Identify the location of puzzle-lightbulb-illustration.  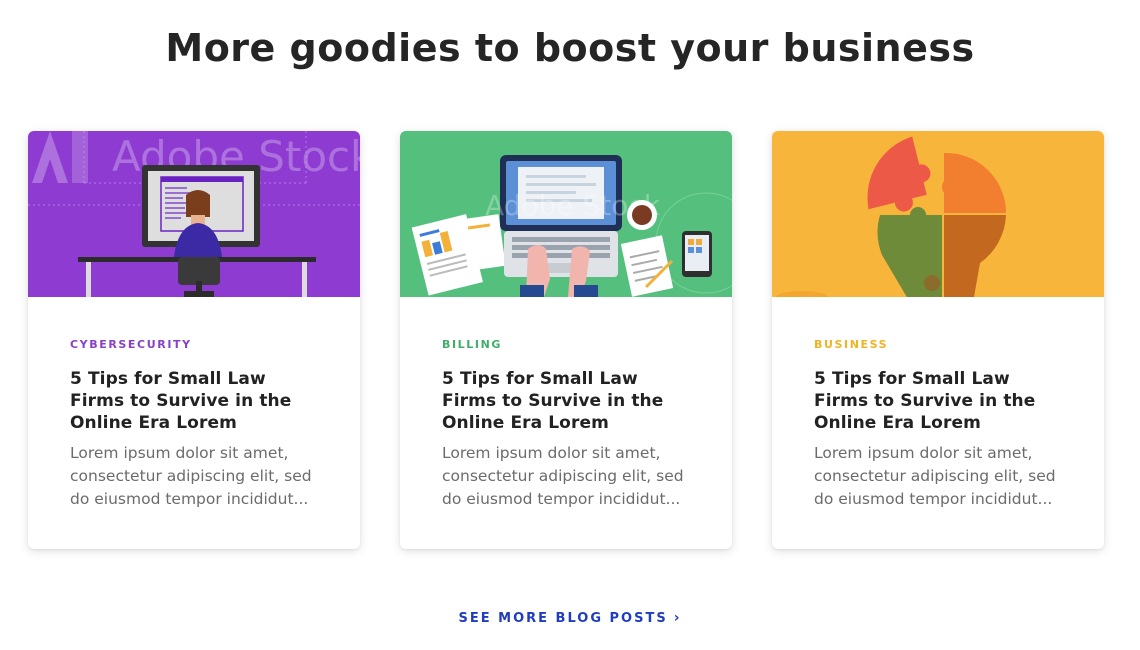
(938, 214).